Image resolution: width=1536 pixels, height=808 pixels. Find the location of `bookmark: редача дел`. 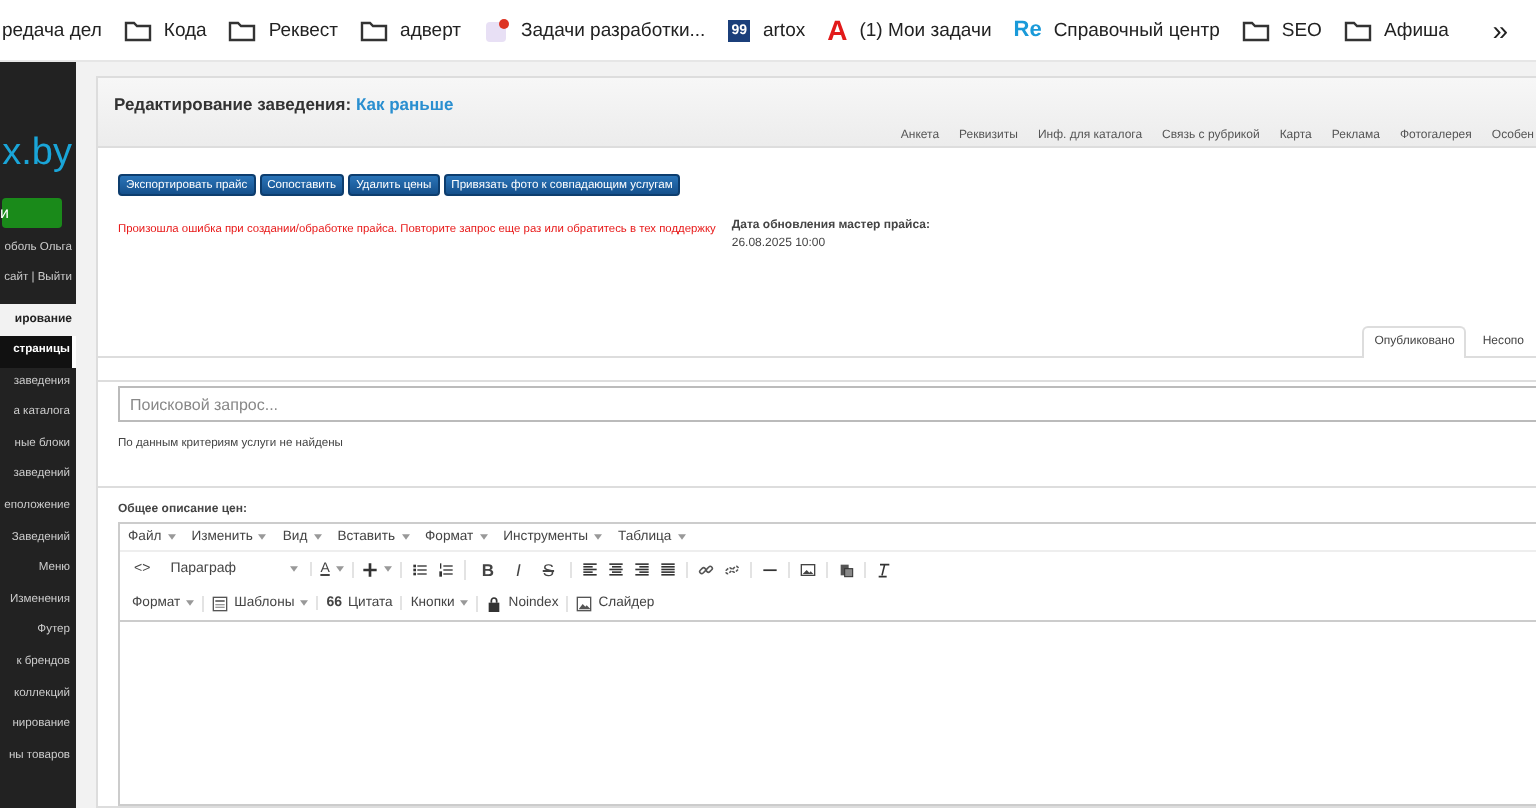

bookmark: редача дел is located at coordinates (52, 30).